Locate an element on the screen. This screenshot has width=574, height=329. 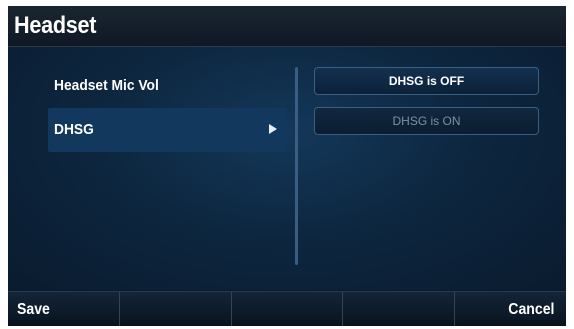
page-title: Headset is located at coordinates (55, 25).